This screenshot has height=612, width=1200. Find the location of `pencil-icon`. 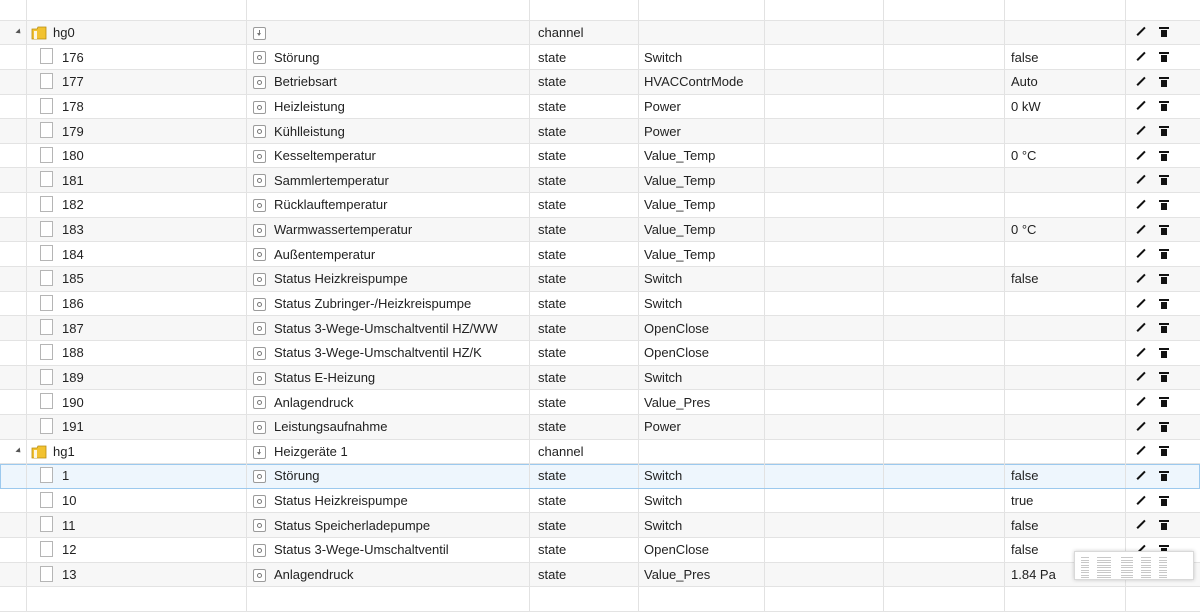

pencil-icon is located at coordinates (1141, 427).